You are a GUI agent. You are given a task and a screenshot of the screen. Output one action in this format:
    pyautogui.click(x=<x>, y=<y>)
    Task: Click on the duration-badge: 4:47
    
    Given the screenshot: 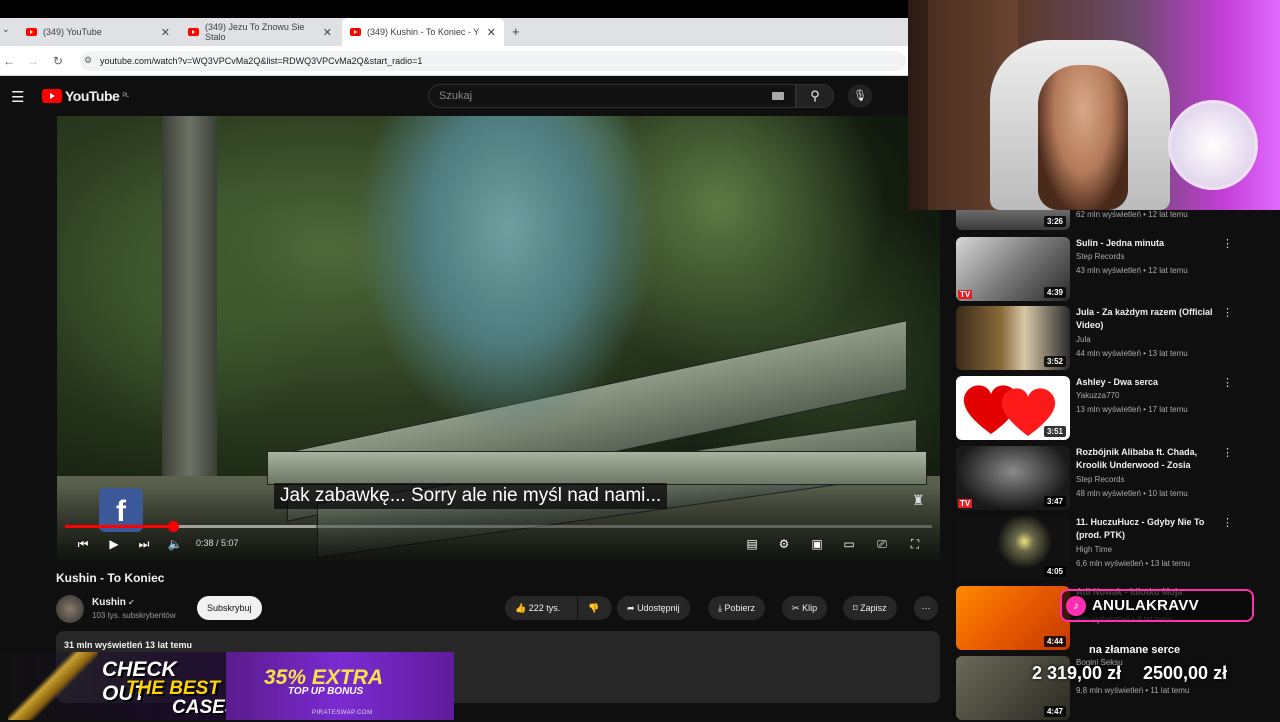 What is the action you would take?
    pyautogui.click(x=1054, y=711)
    